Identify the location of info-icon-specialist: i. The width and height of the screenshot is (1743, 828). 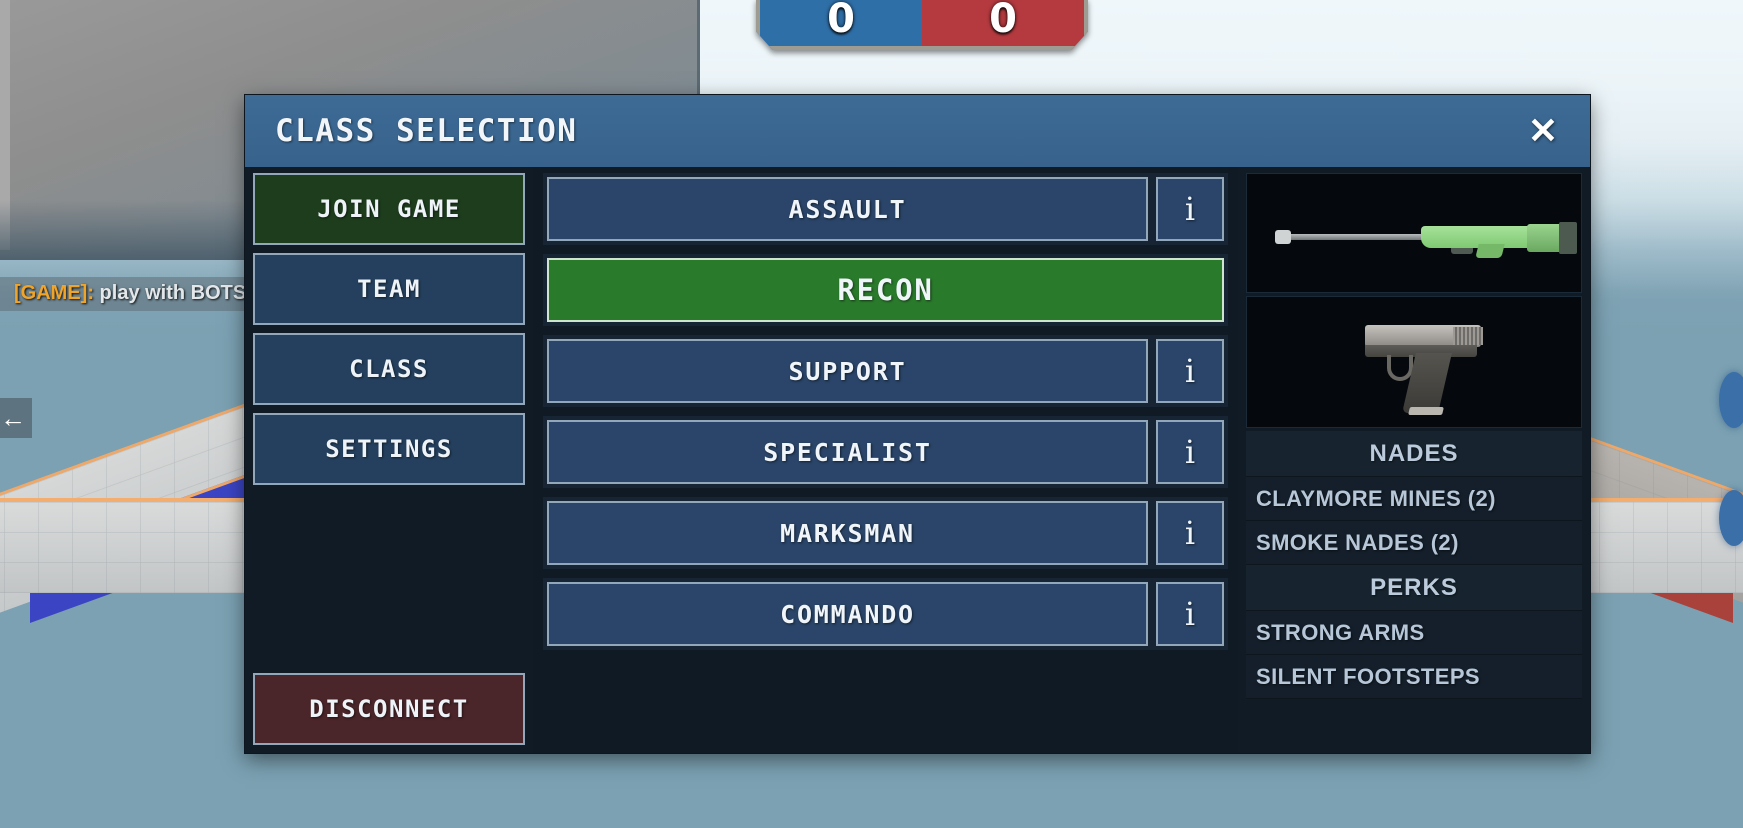
(1190, 452).